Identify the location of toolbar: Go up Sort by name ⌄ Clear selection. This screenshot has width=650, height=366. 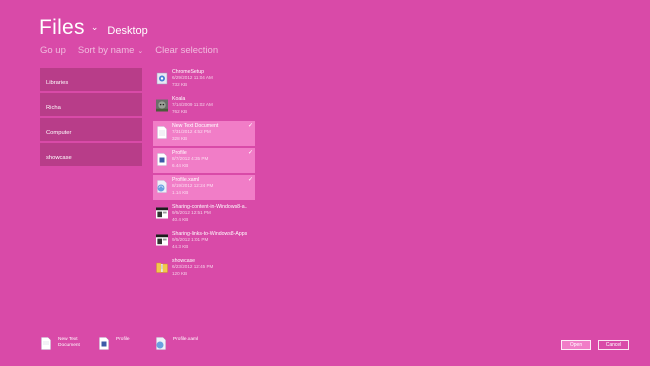
(129, 50).